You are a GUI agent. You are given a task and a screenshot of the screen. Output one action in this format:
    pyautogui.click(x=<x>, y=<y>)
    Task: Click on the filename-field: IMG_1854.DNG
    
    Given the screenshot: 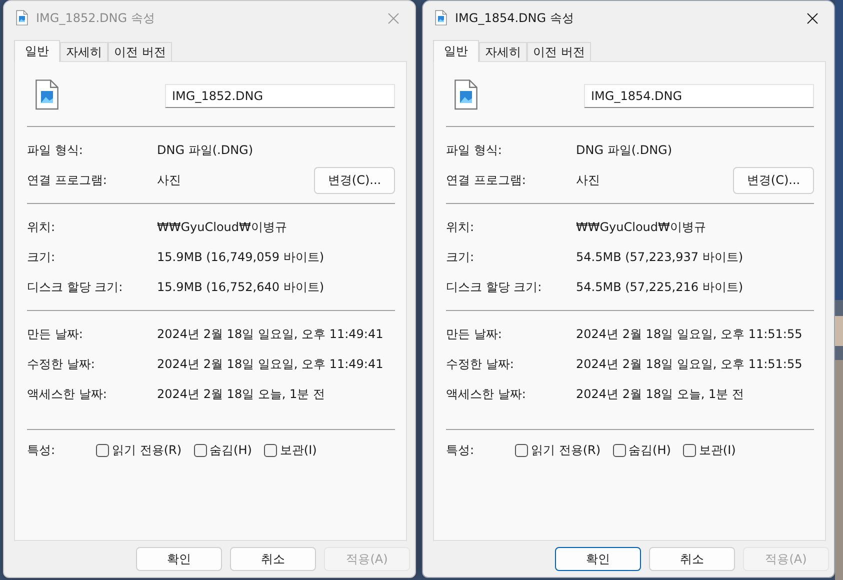 What is the action you would take?
    pyautogui.click(x=699, y=96)
    